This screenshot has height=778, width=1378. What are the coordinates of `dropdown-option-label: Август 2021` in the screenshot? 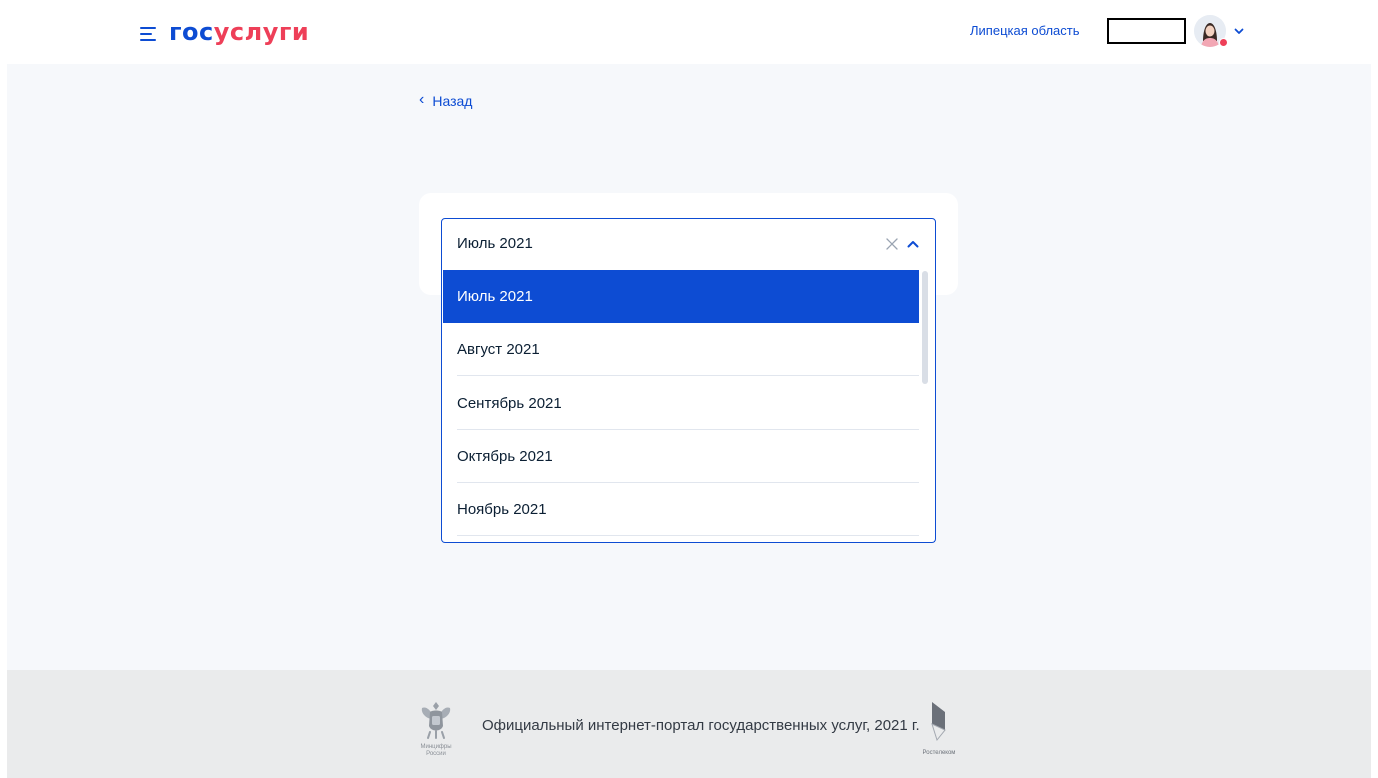 It's located at (498, 349).